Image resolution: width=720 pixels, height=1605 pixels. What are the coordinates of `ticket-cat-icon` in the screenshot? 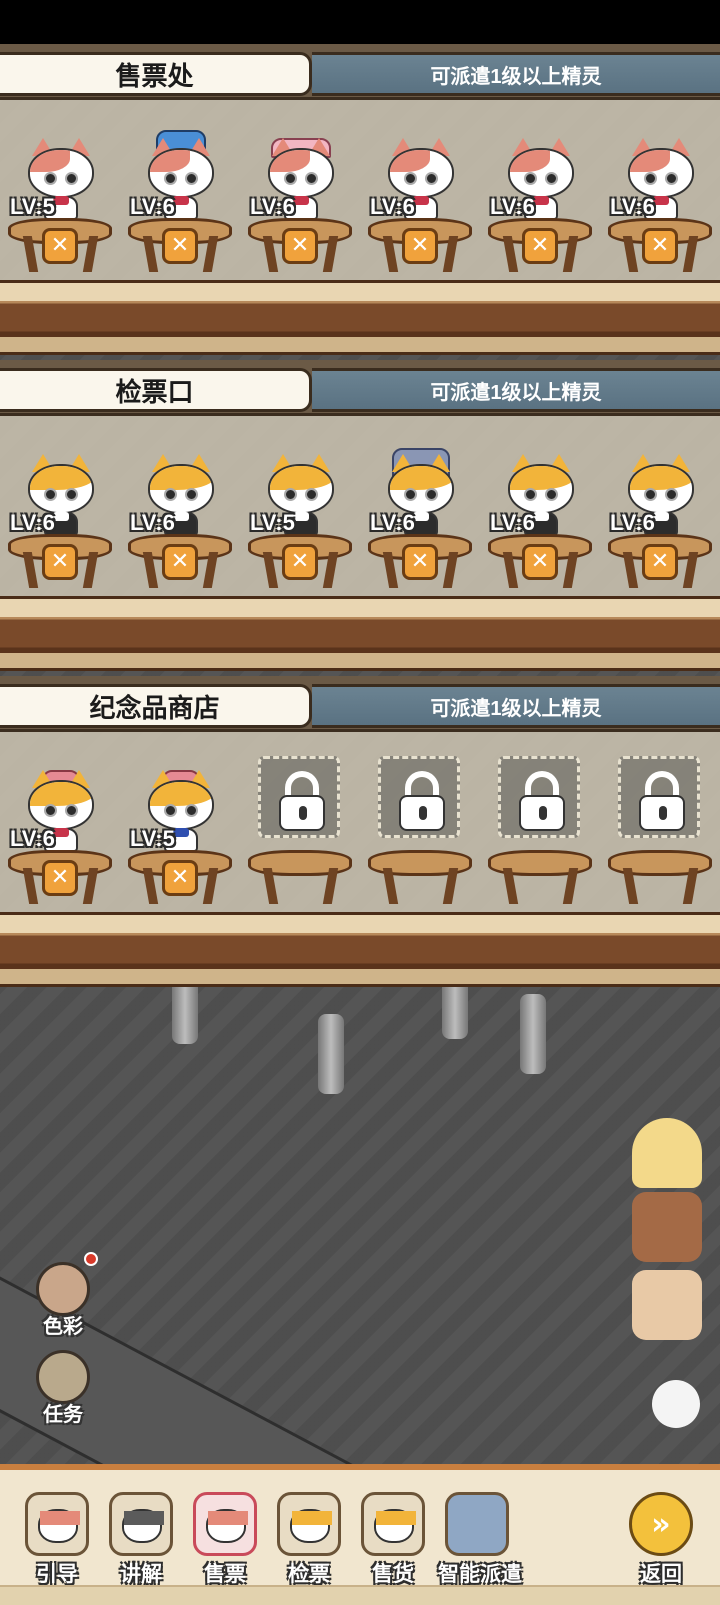 It's located at (225, 1524).